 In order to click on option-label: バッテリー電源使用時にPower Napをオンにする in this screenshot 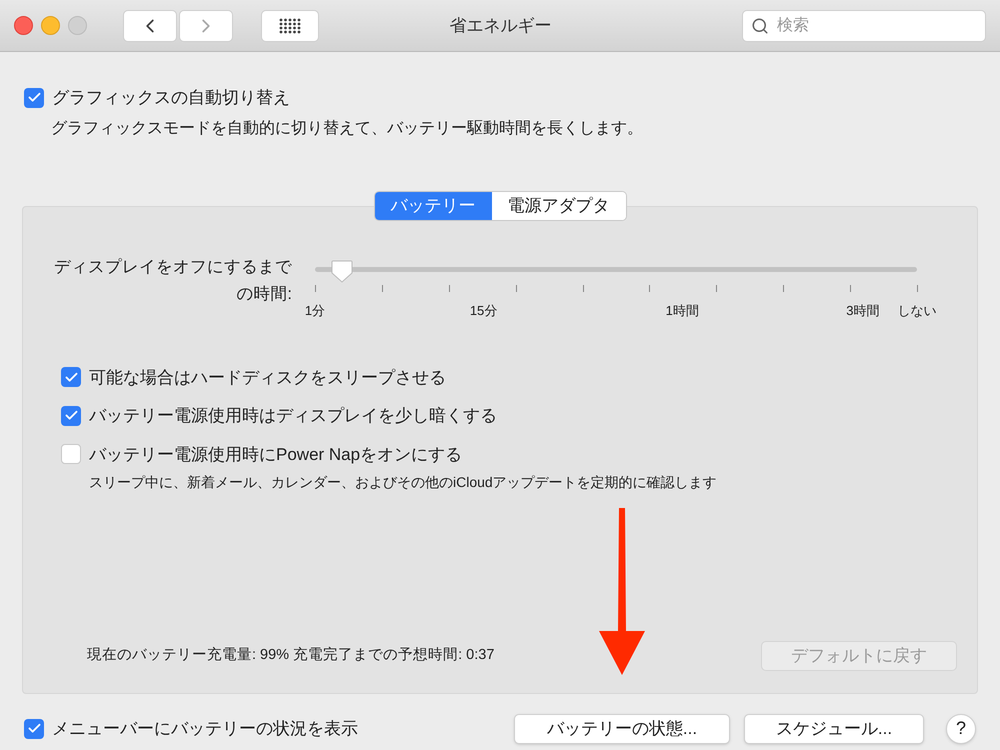, I will do `click(275, 455)`.